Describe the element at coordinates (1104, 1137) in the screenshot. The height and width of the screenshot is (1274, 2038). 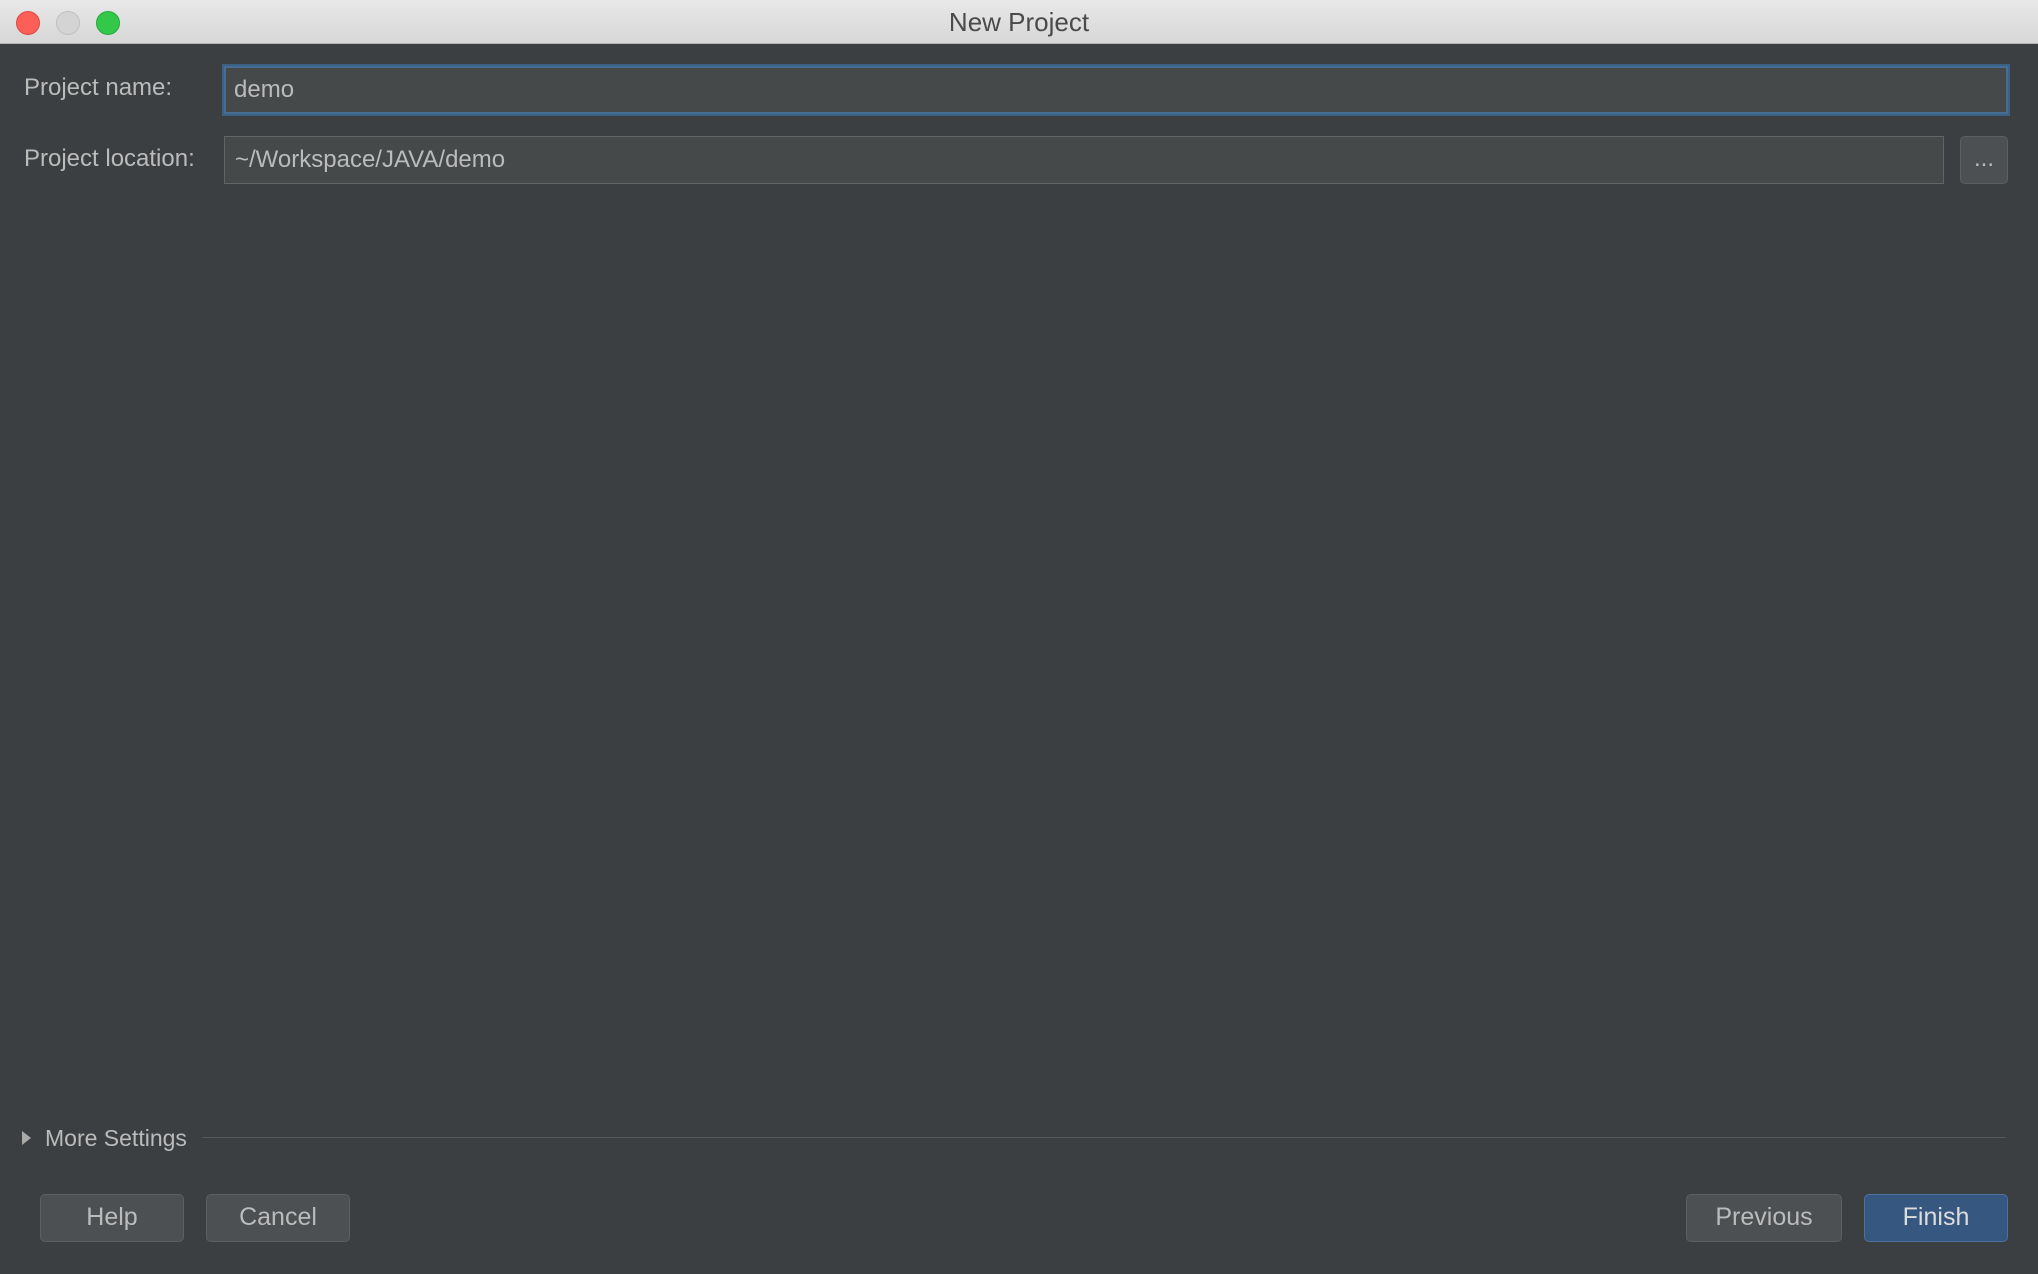
I see `more-settings-divider` at that location.